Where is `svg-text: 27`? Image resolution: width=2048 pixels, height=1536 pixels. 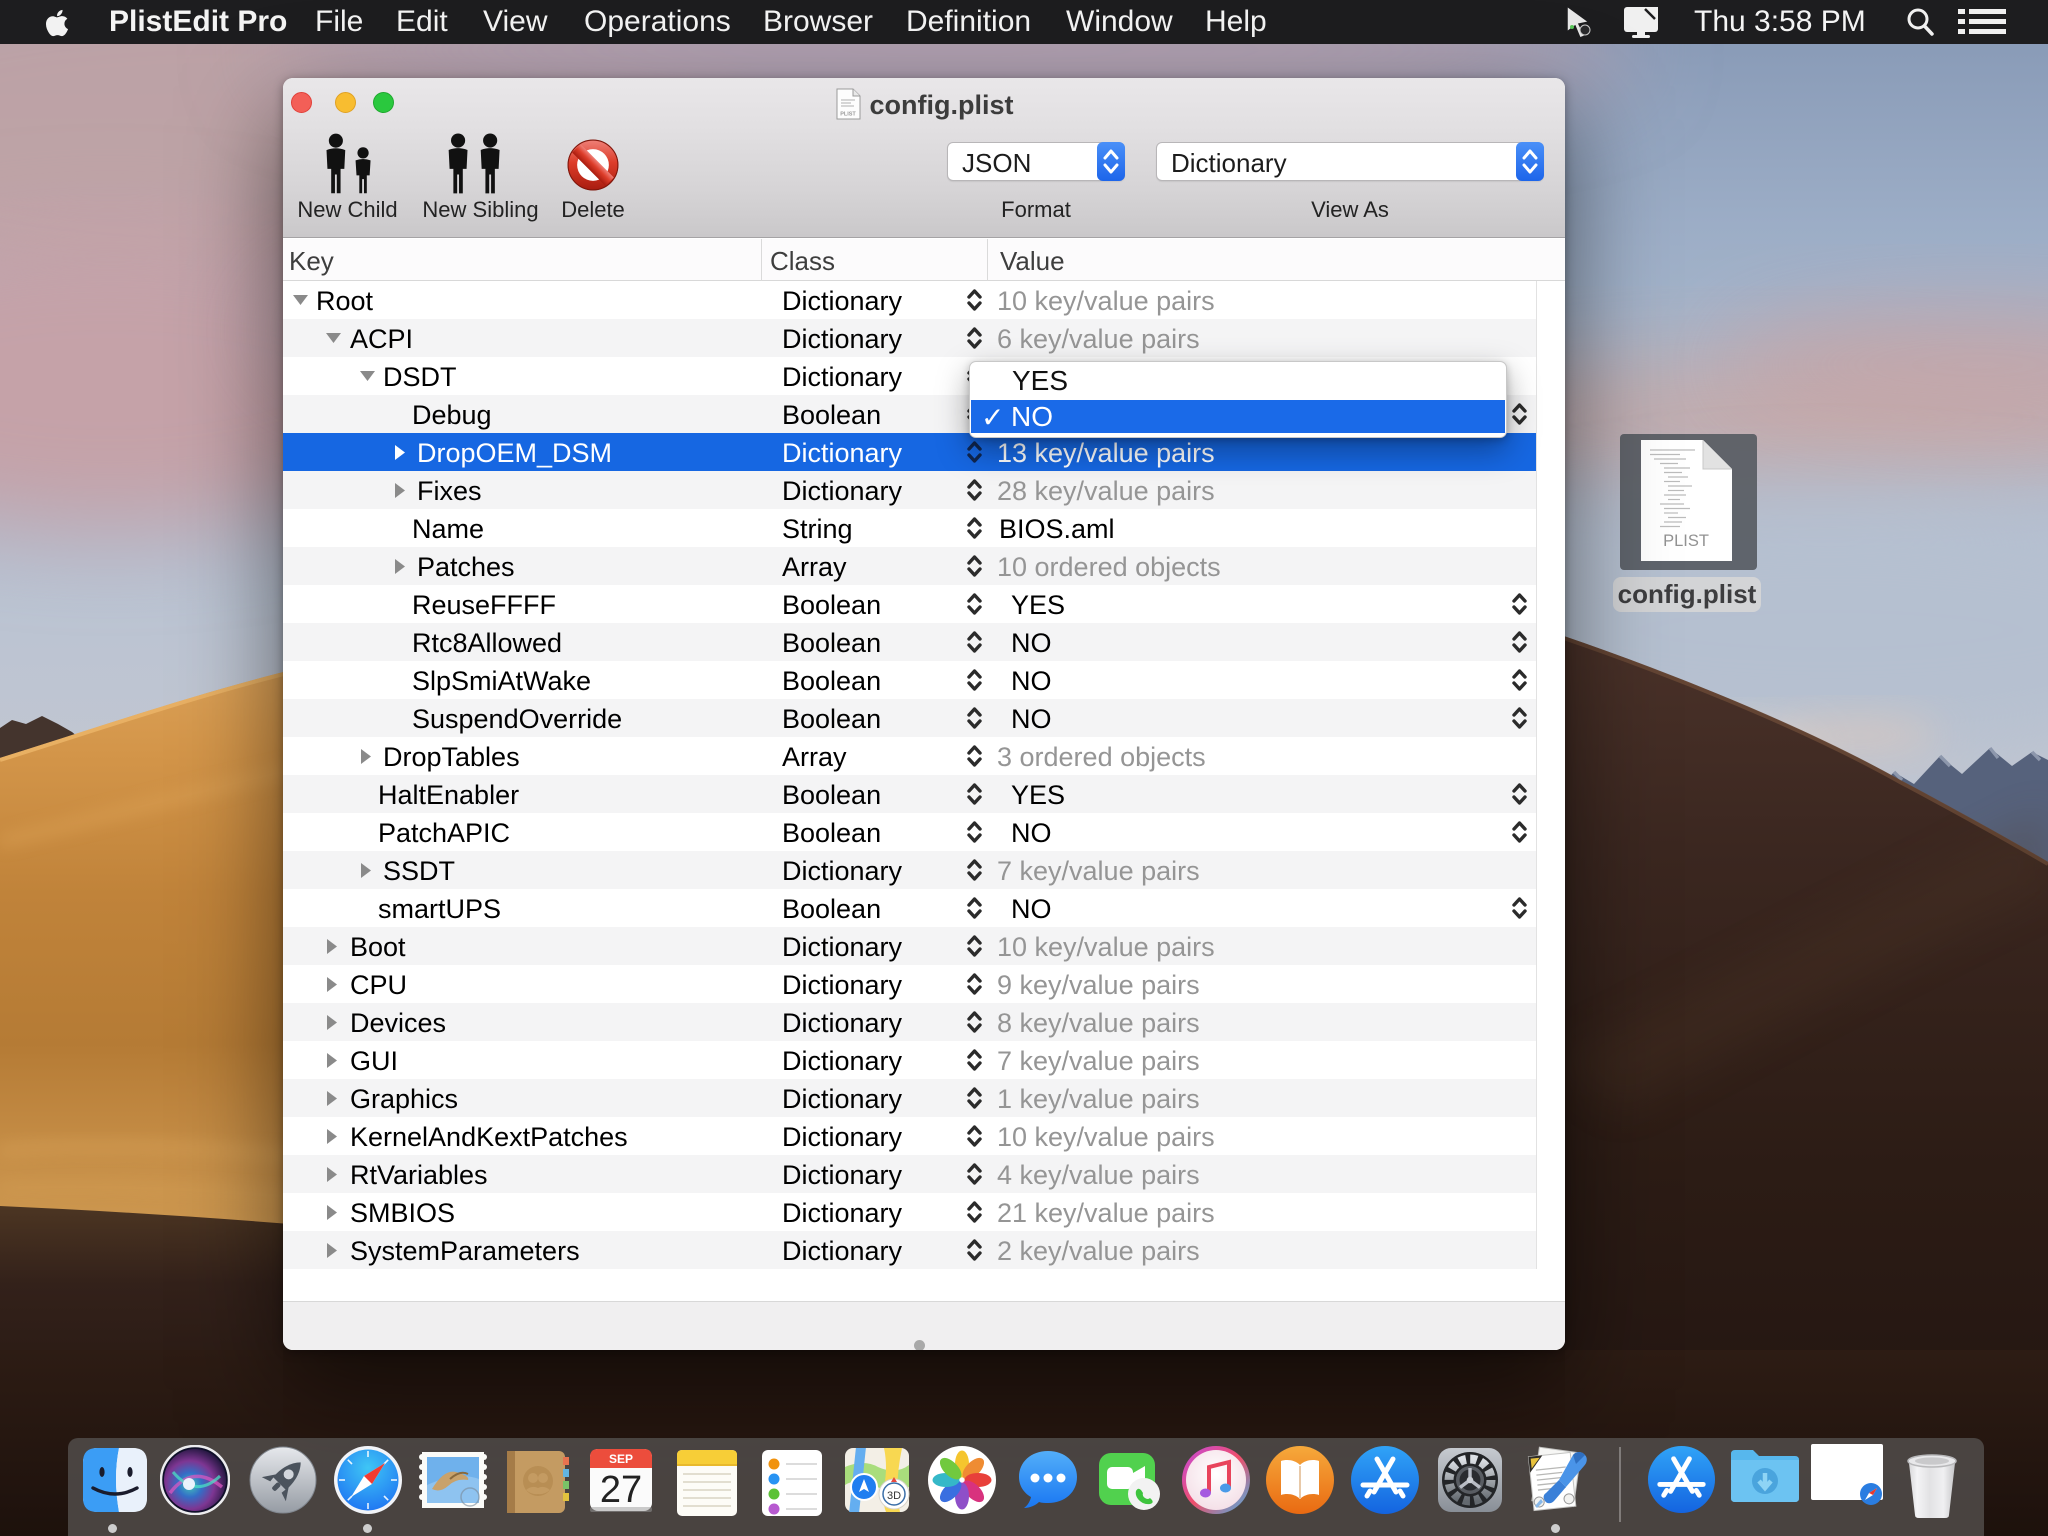
svg-text: 27 is located at coordinates (621, 1490).